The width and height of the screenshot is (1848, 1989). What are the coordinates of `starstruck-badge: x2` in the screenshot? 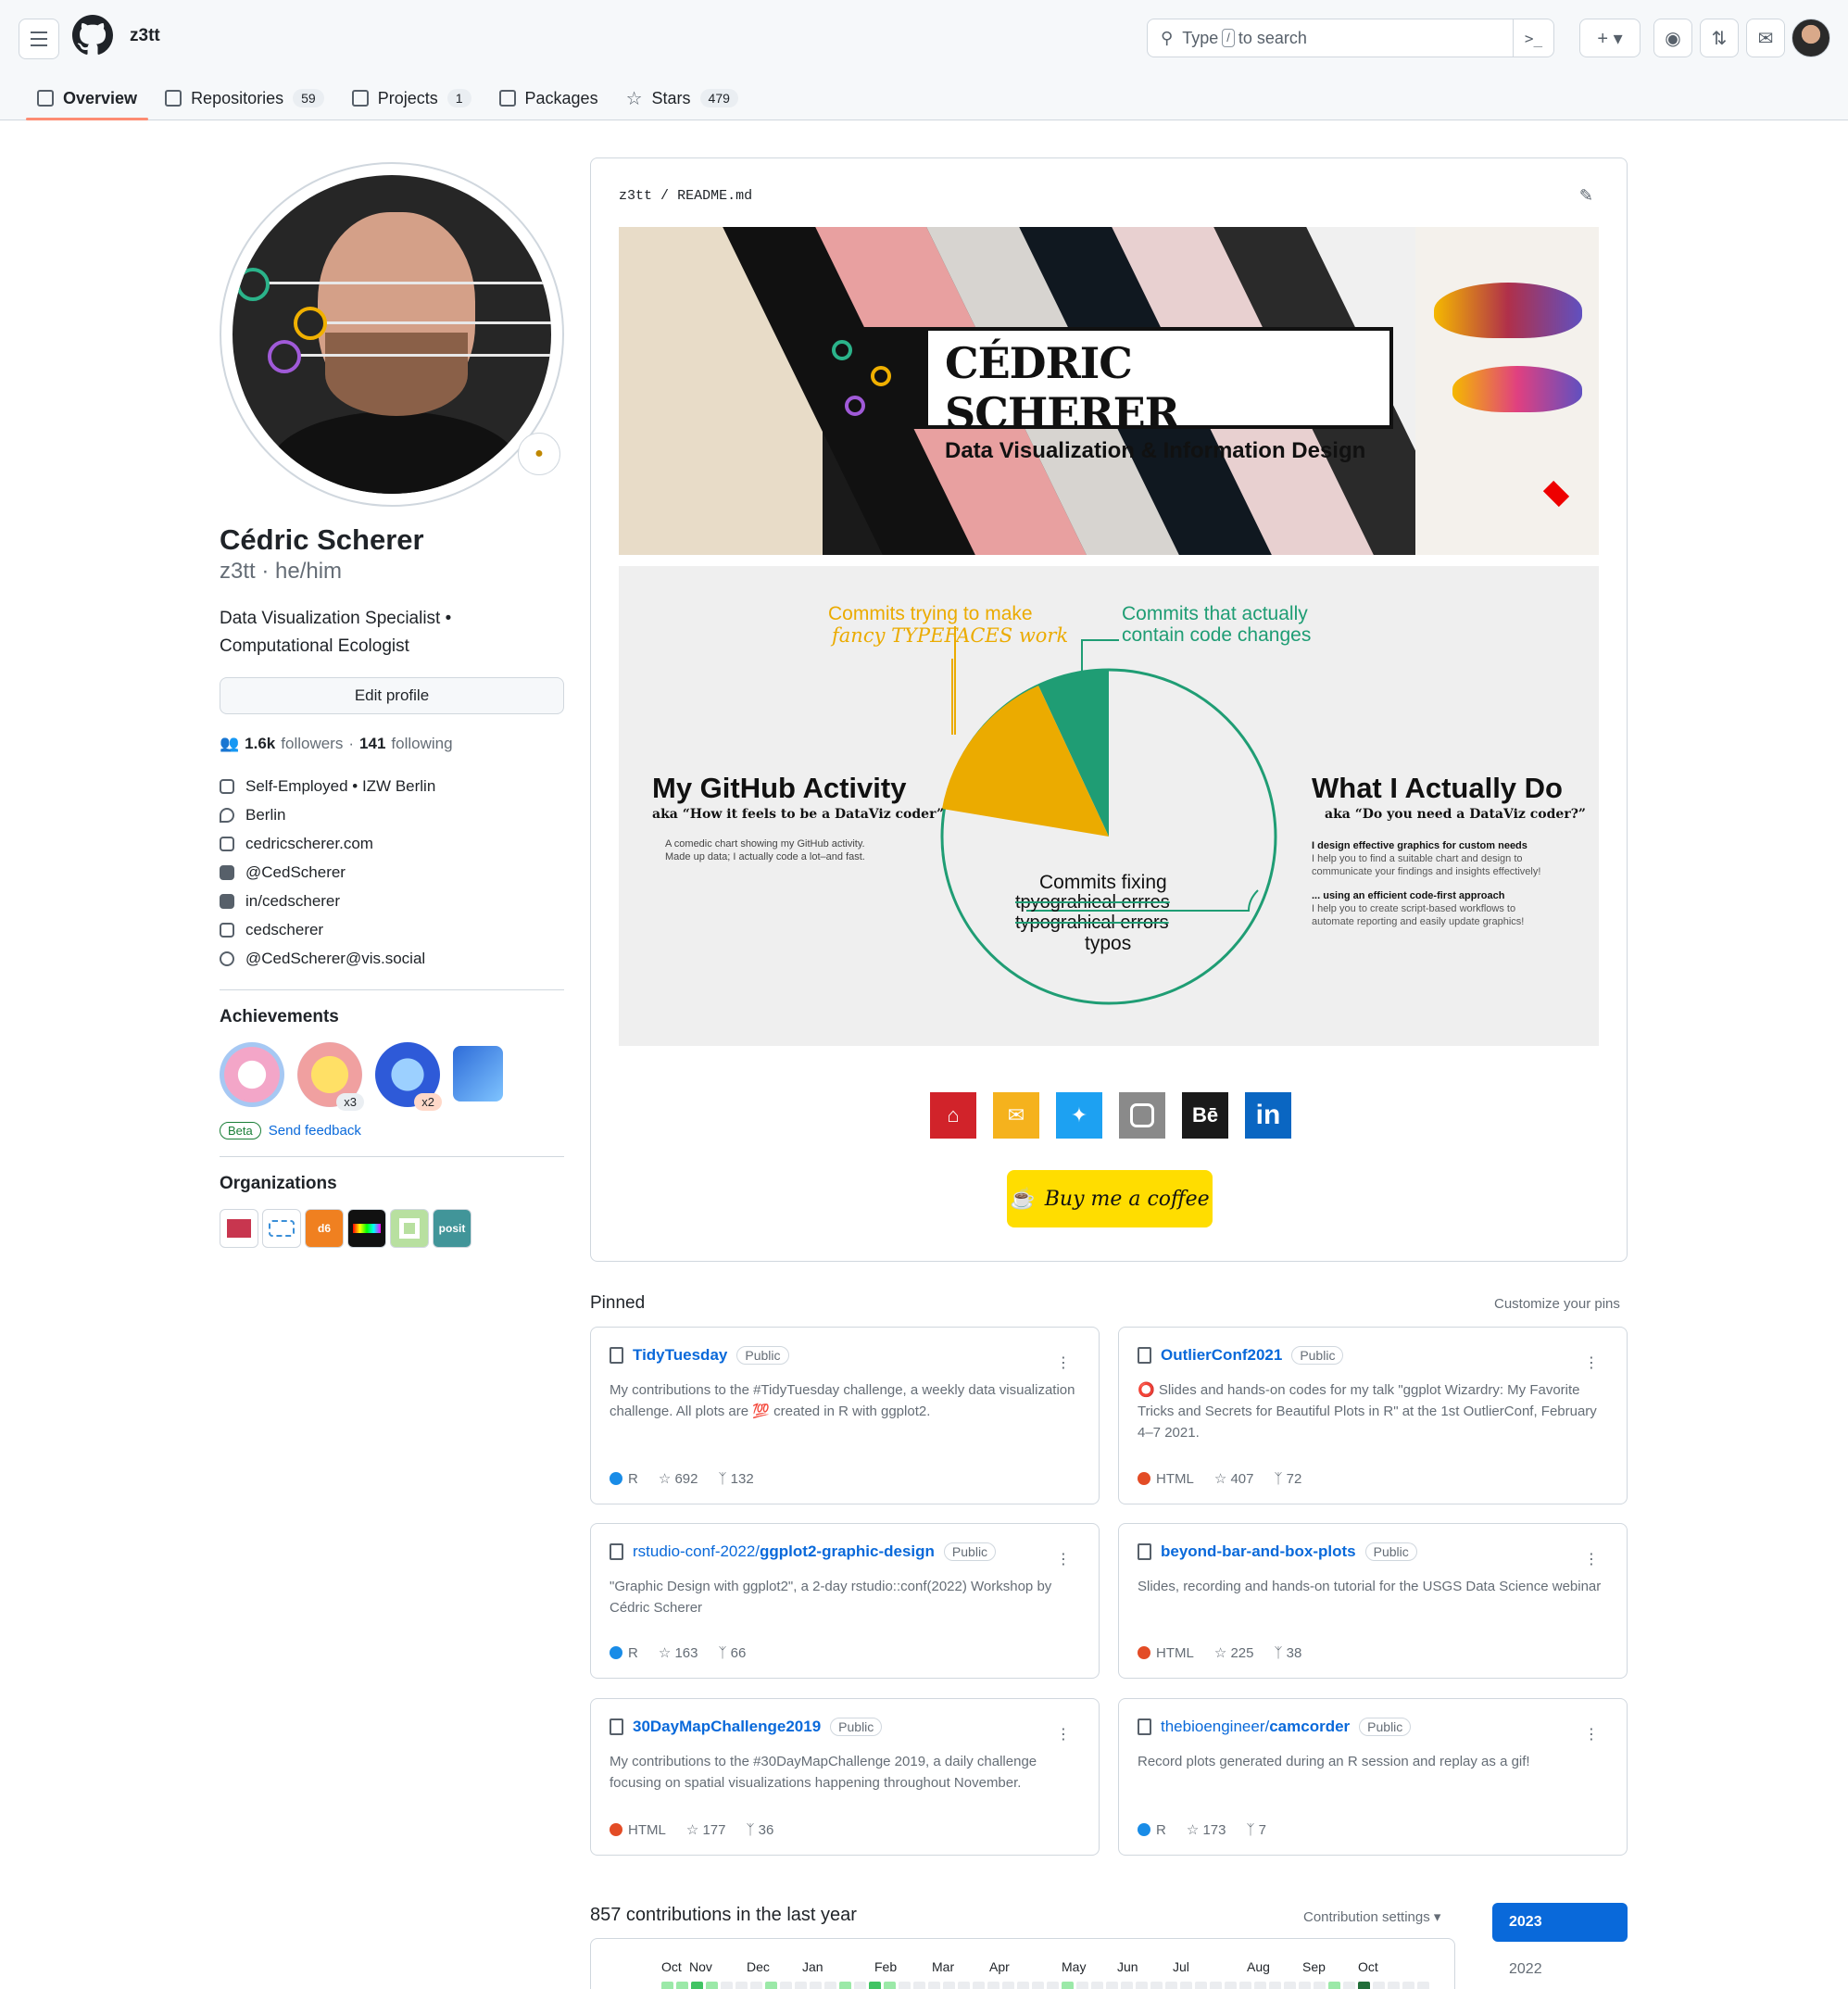 It's located at (408, 1076).